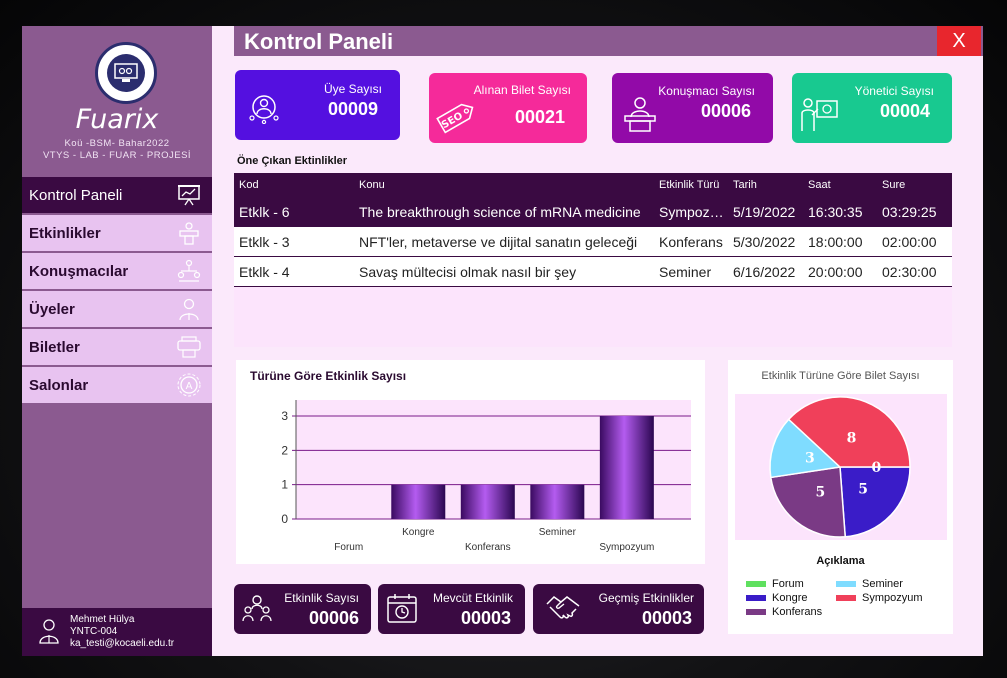 Image resolution: width=1007 pixels, height=678 pixels. Describe the element at coordinates (914, 185) in the screenshot. I see `column-header: Sure` at that location.